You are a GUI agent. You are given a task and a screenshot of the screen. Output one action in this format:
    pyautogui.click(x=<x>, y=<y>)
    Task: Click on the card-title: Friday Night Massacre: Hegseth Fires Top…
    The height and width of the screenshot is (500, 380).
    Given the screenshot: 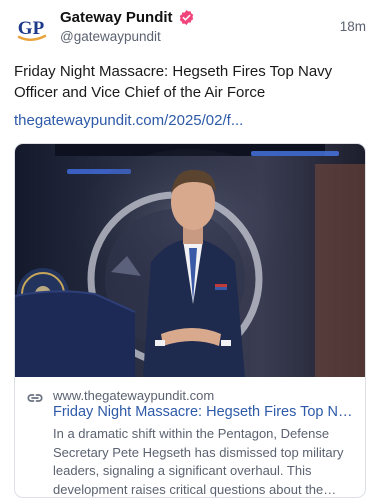 What is the action you would take?
    pyautogui.click(x=205, y=412)
    